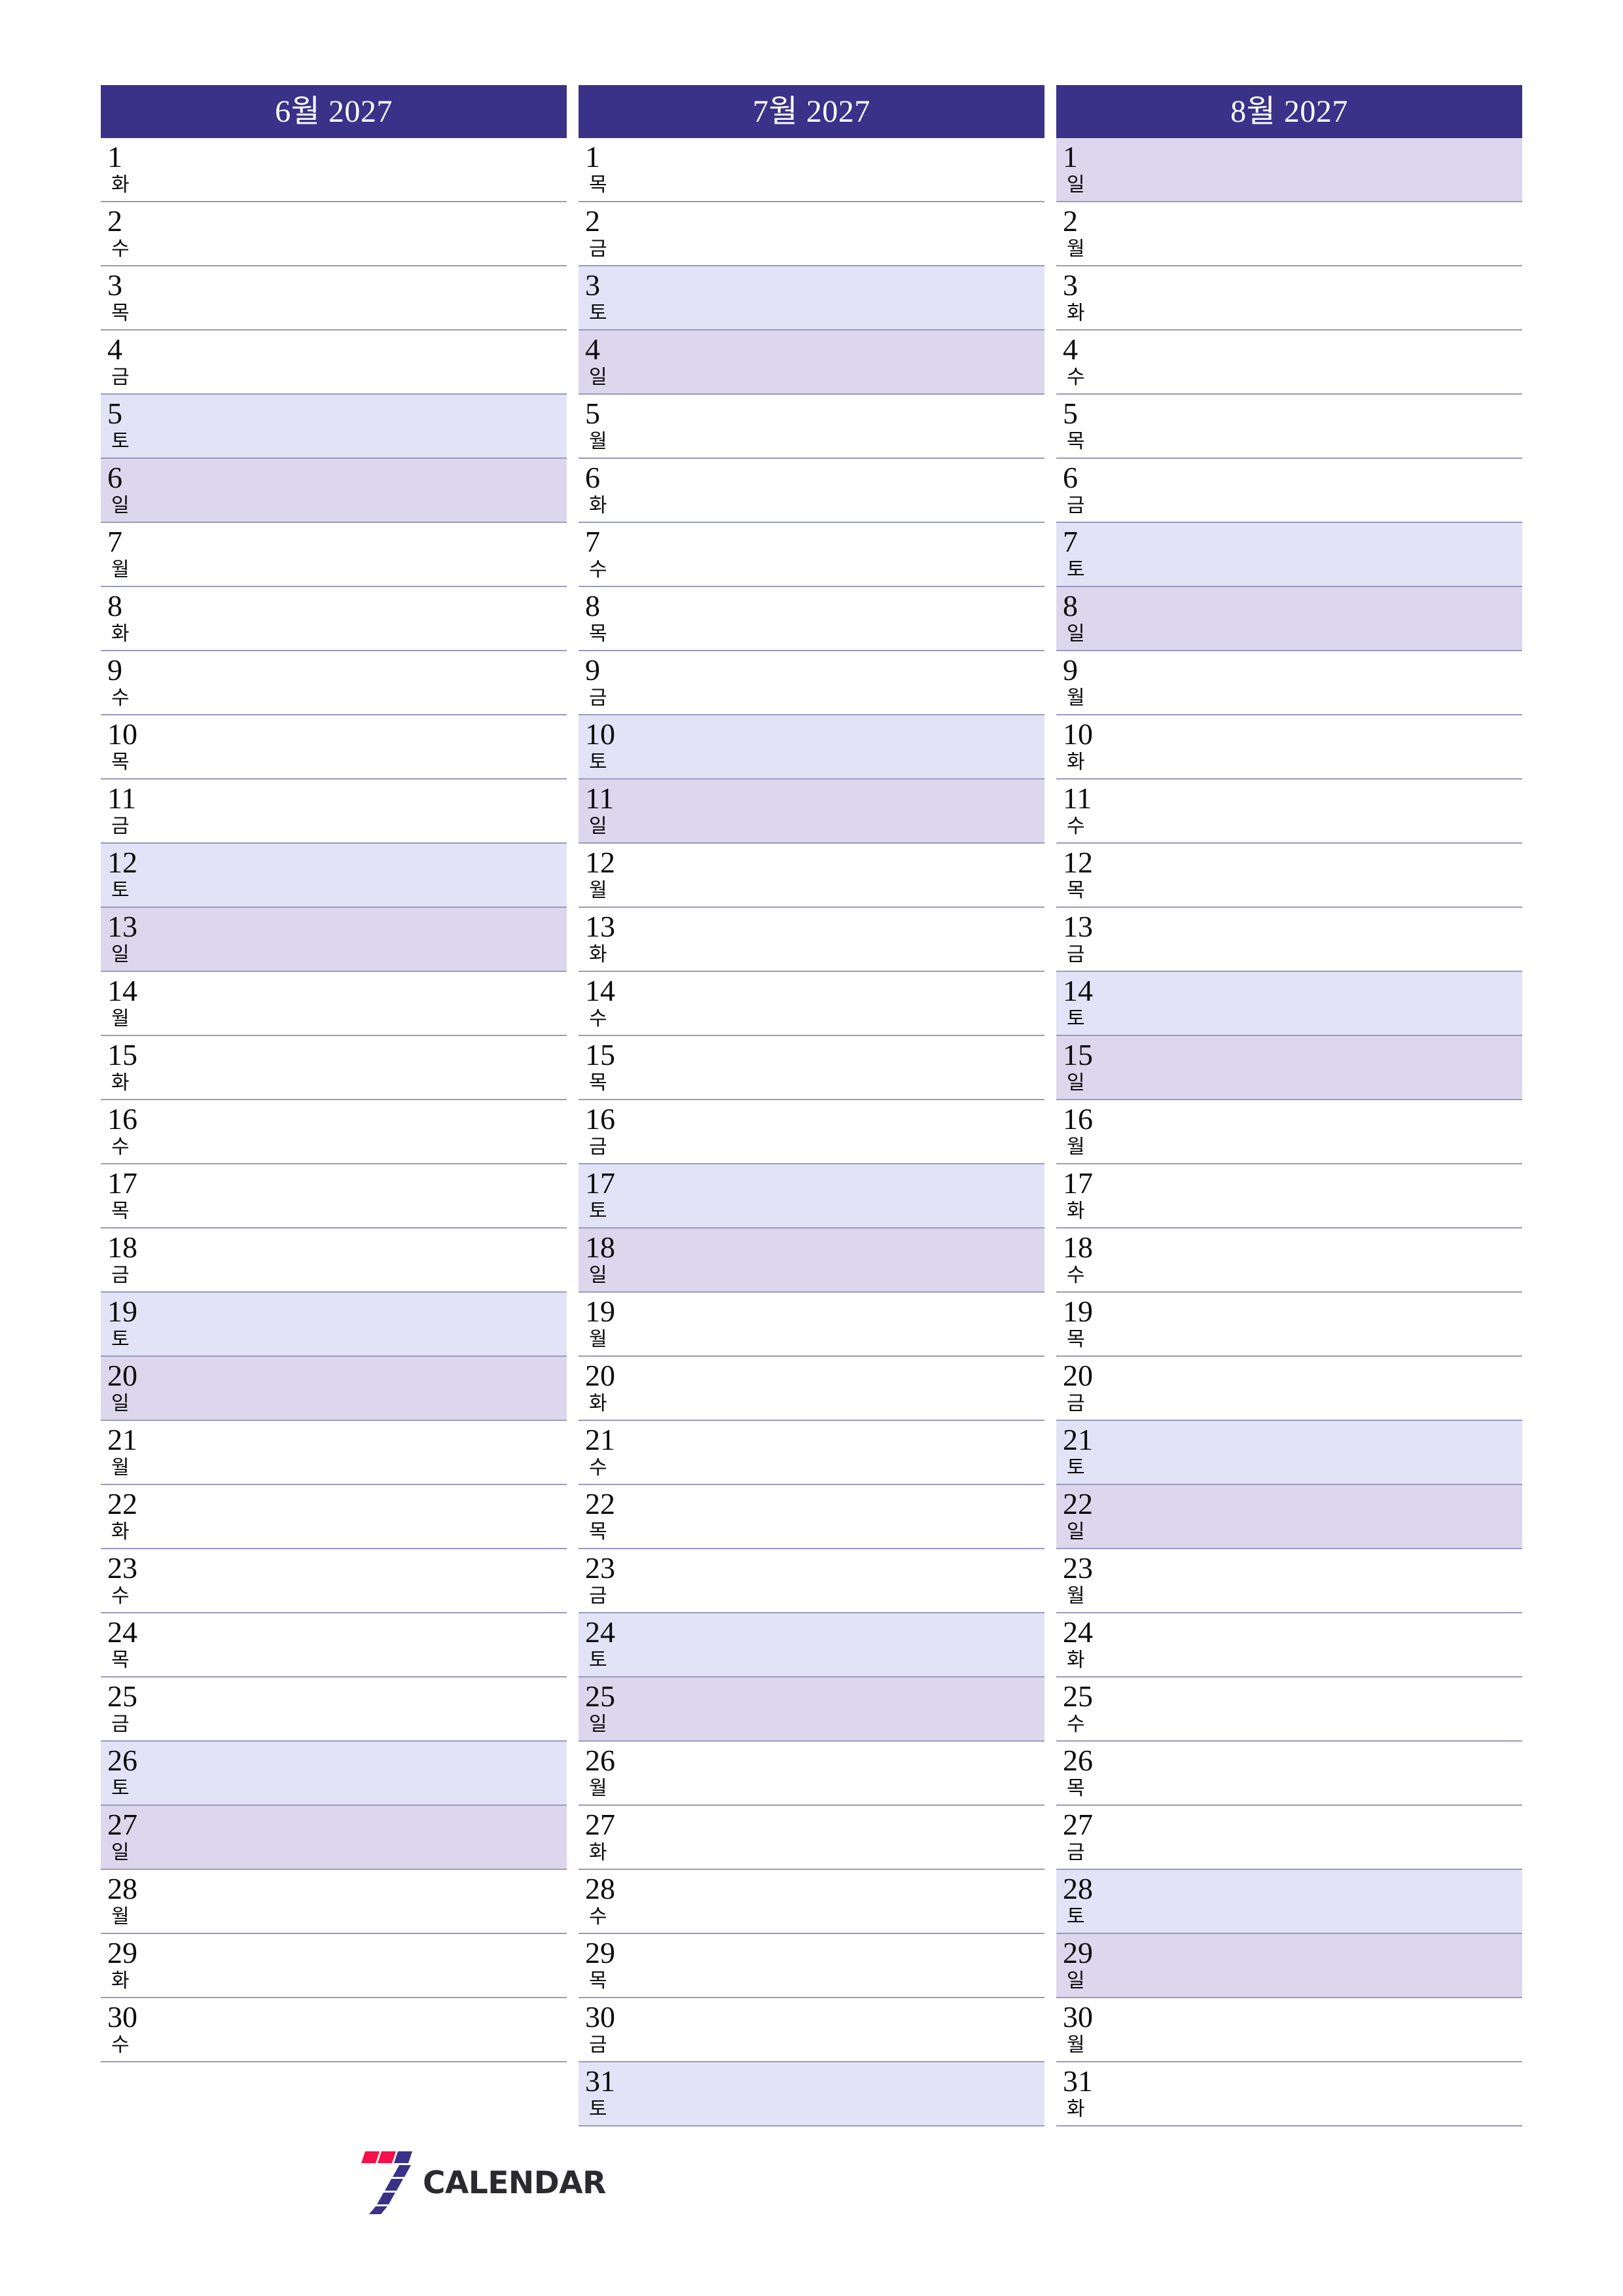 The height and width of the screenshot is (2296, 1623). What do you see at coordinates (1078, 1568) in the screenshot?
I see `day-number: 23` at bounding box center [1078, 1568].